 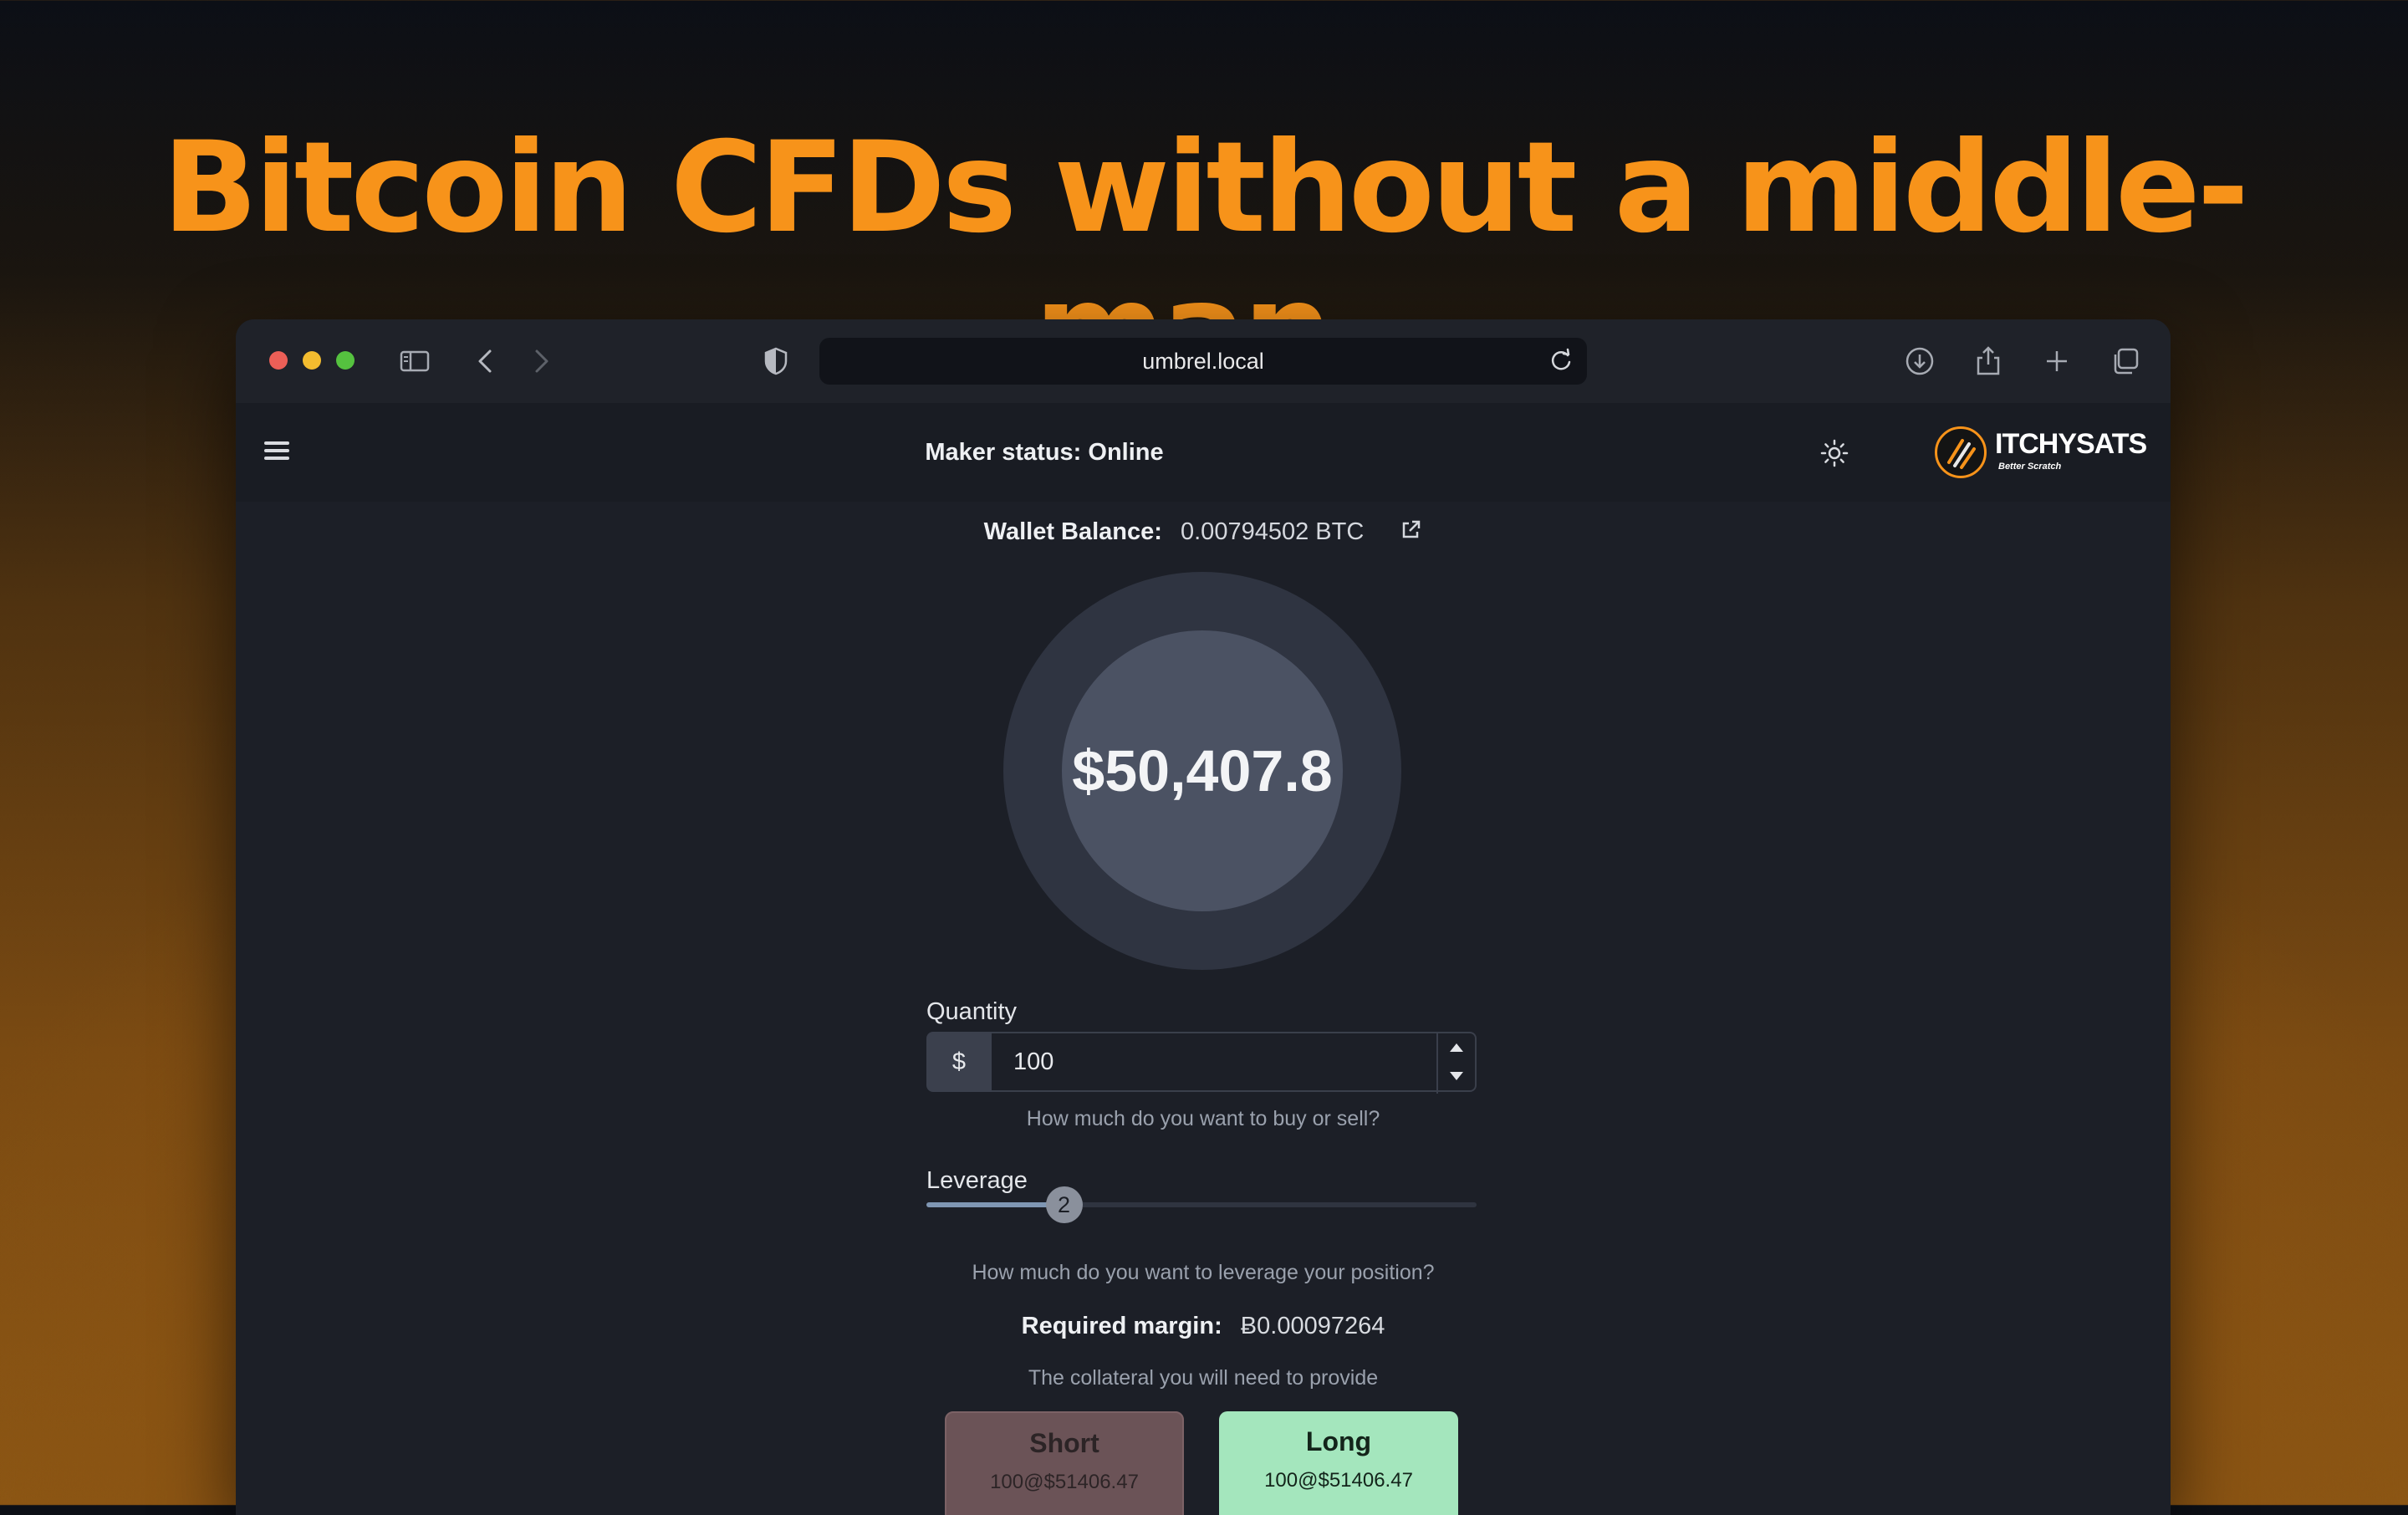 What do you see at coordinates (959, 1062) in the screenshot?
I see `currency-prefix: $` at bounding box center [959, 1062].